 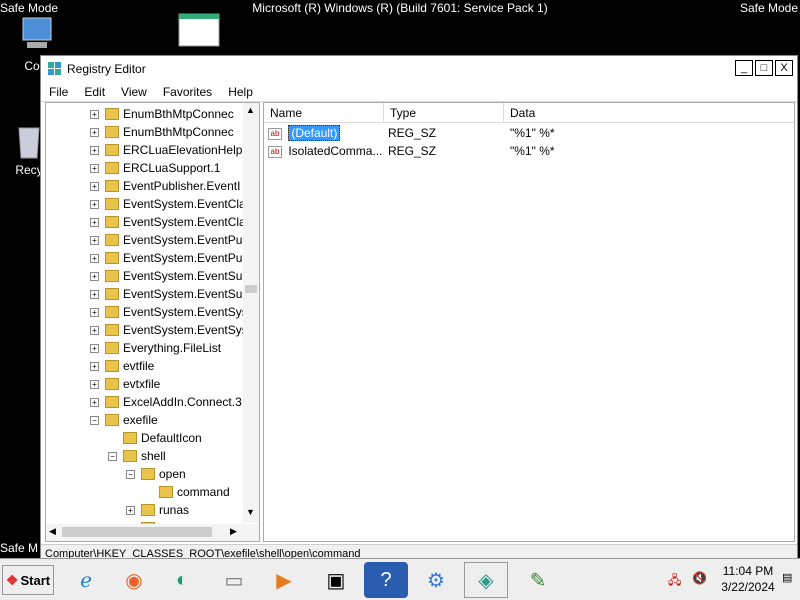 I want to click on drive-icon: ▭, so click(x=234, y=580).